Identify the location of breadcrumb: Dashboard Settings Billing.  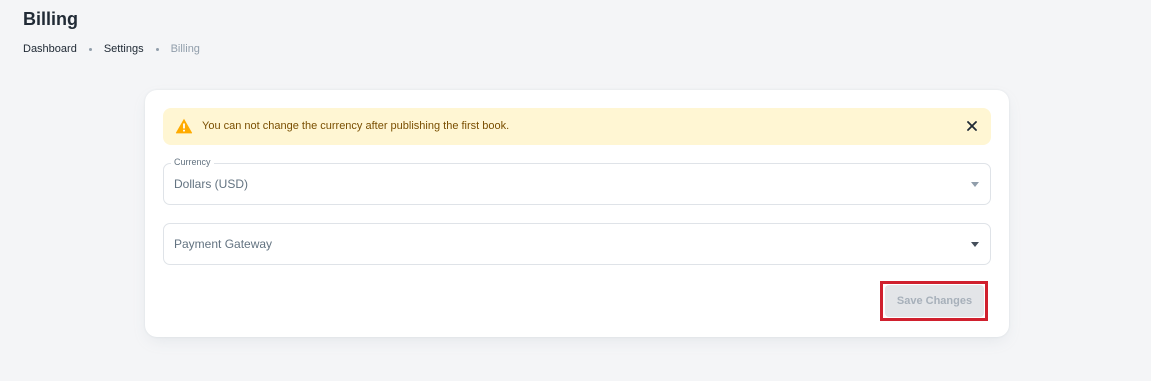
(111, 49).